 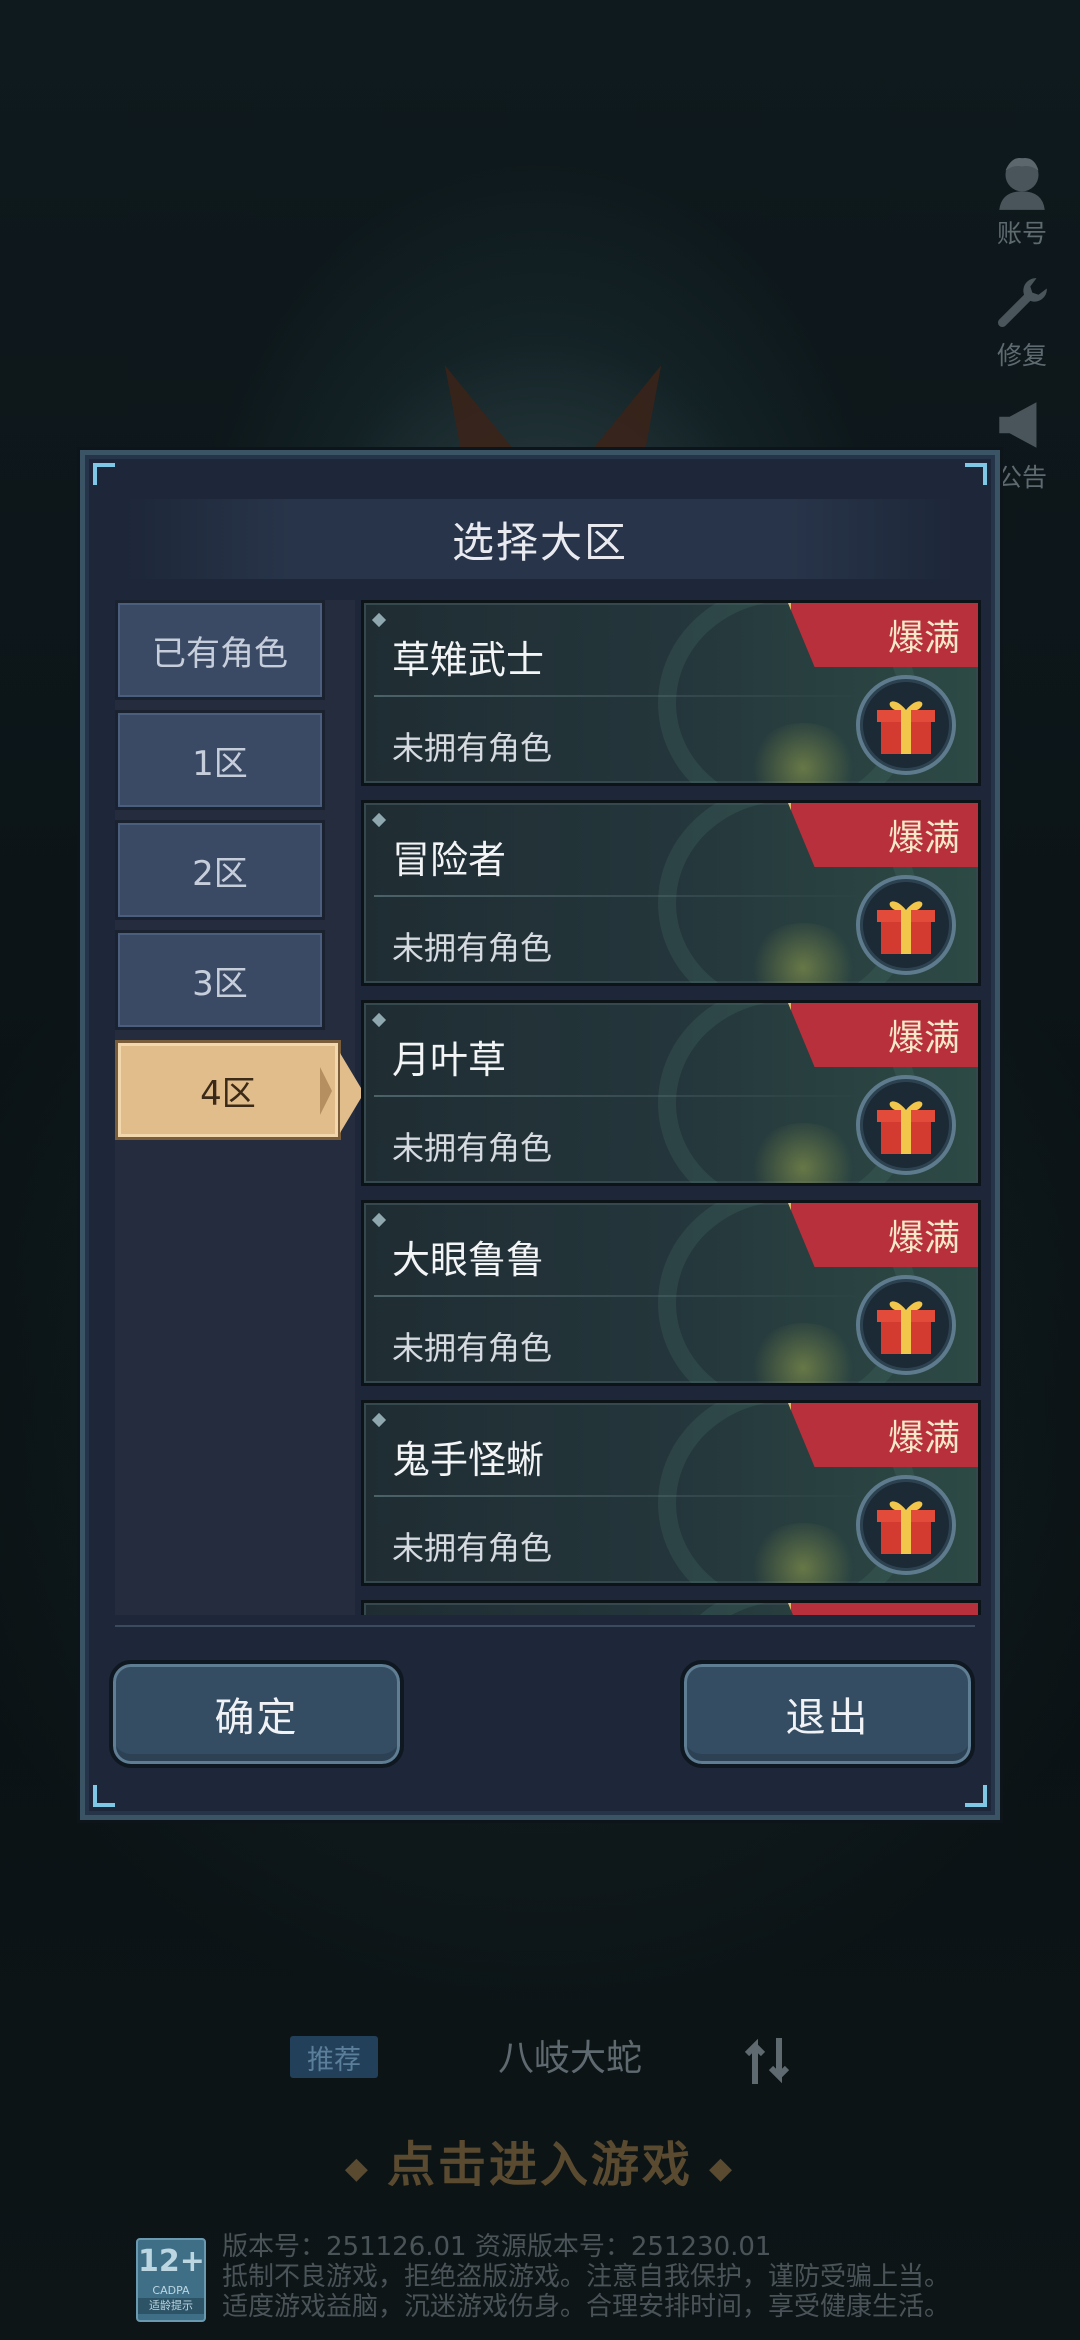 I want to click on enter-game-label: 点击进入游戏, so click(x=539, y=2165).